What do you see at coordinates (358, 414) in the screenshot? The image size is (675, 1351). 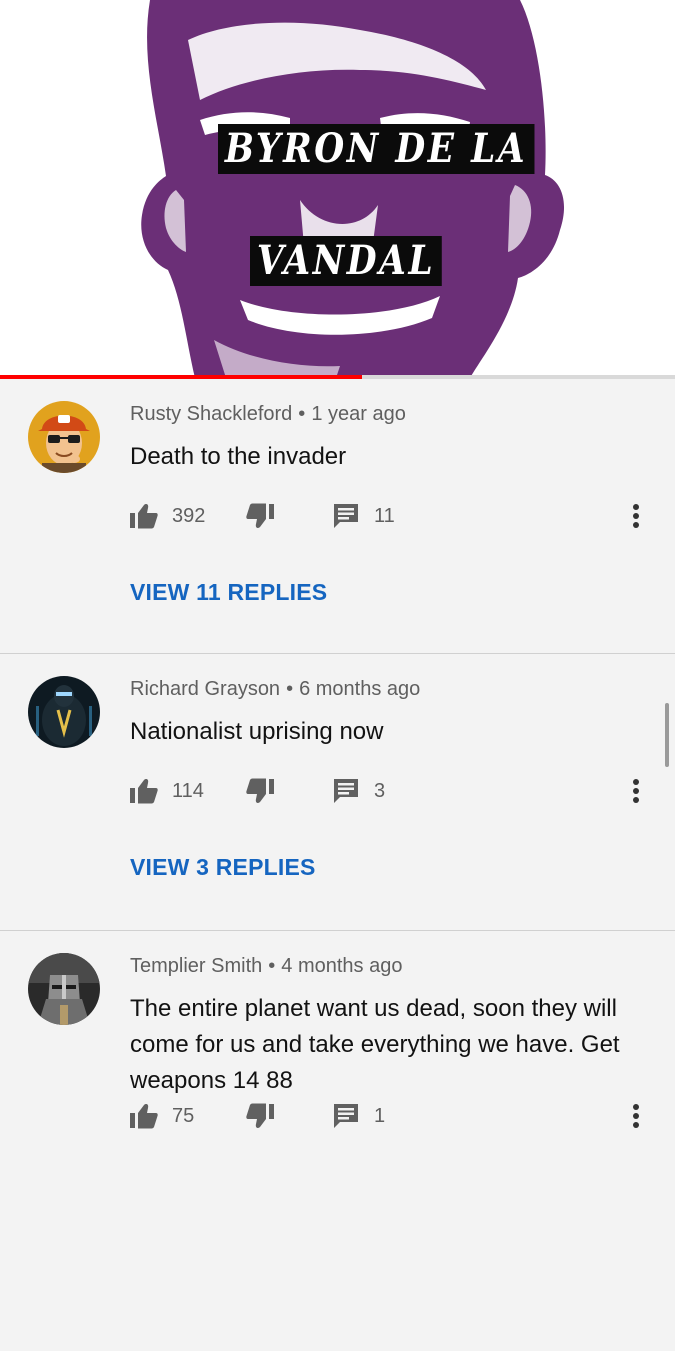 I see `comment-time: 1 year ago` at bounding box center [358, 414].